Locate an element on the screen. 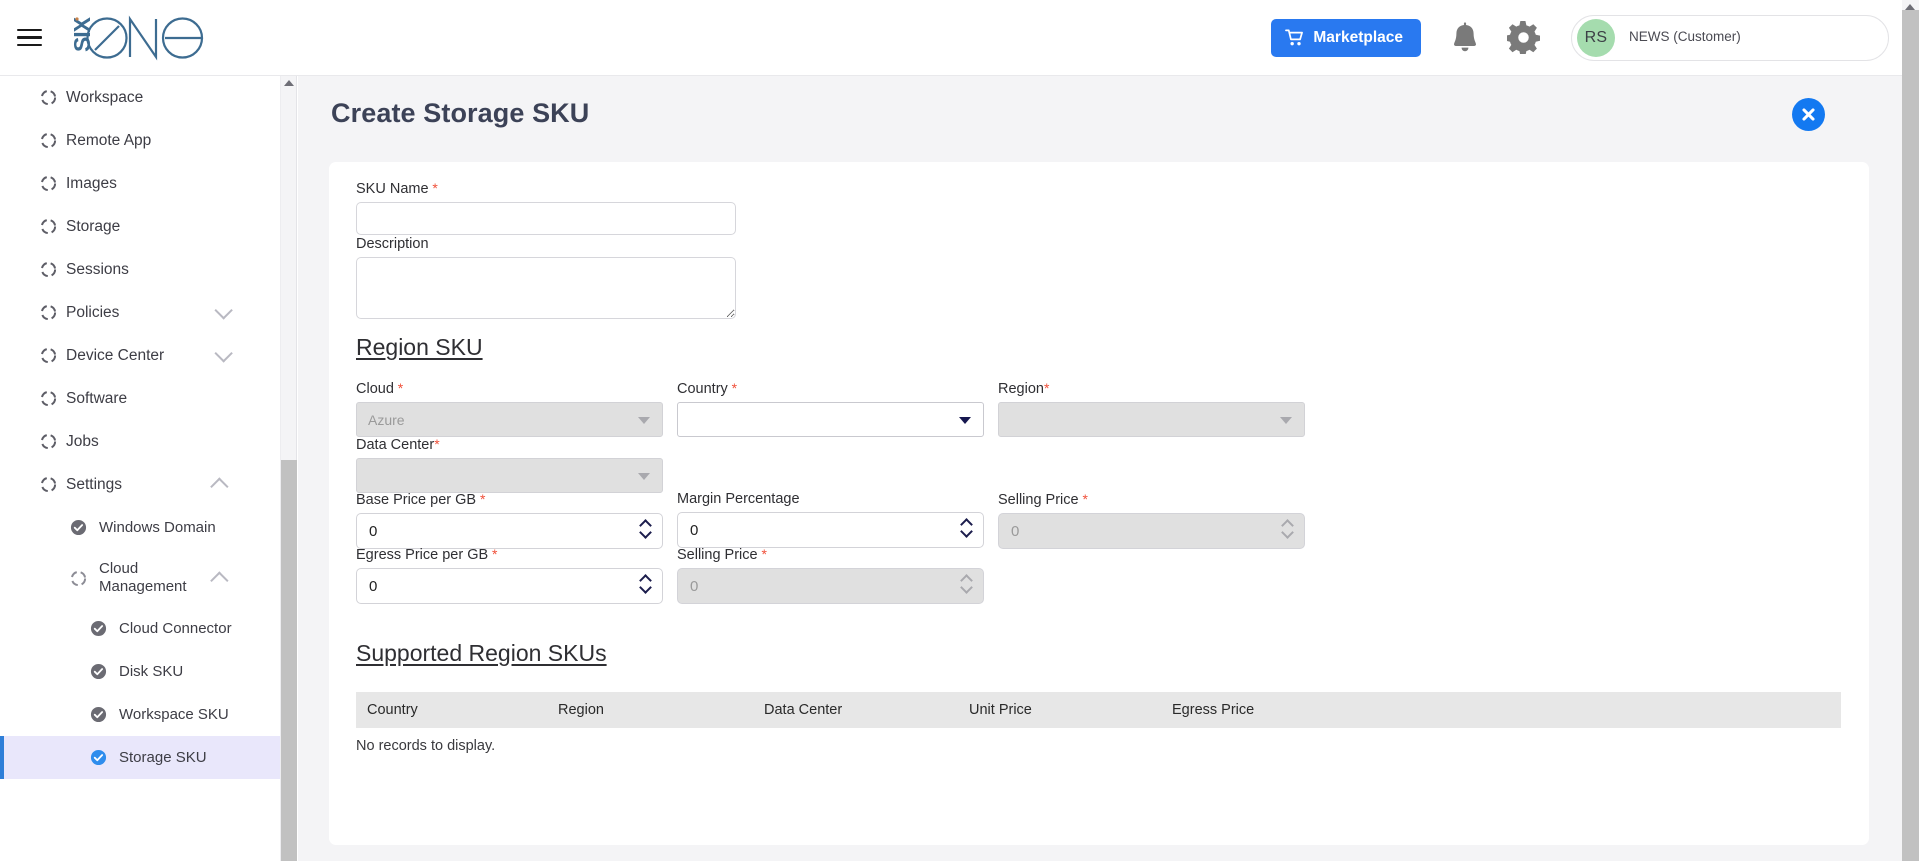 The height and width of the screenshot is (861, 1919). user-info: NEWS (Customer) is located at coordinates (1685, 37).